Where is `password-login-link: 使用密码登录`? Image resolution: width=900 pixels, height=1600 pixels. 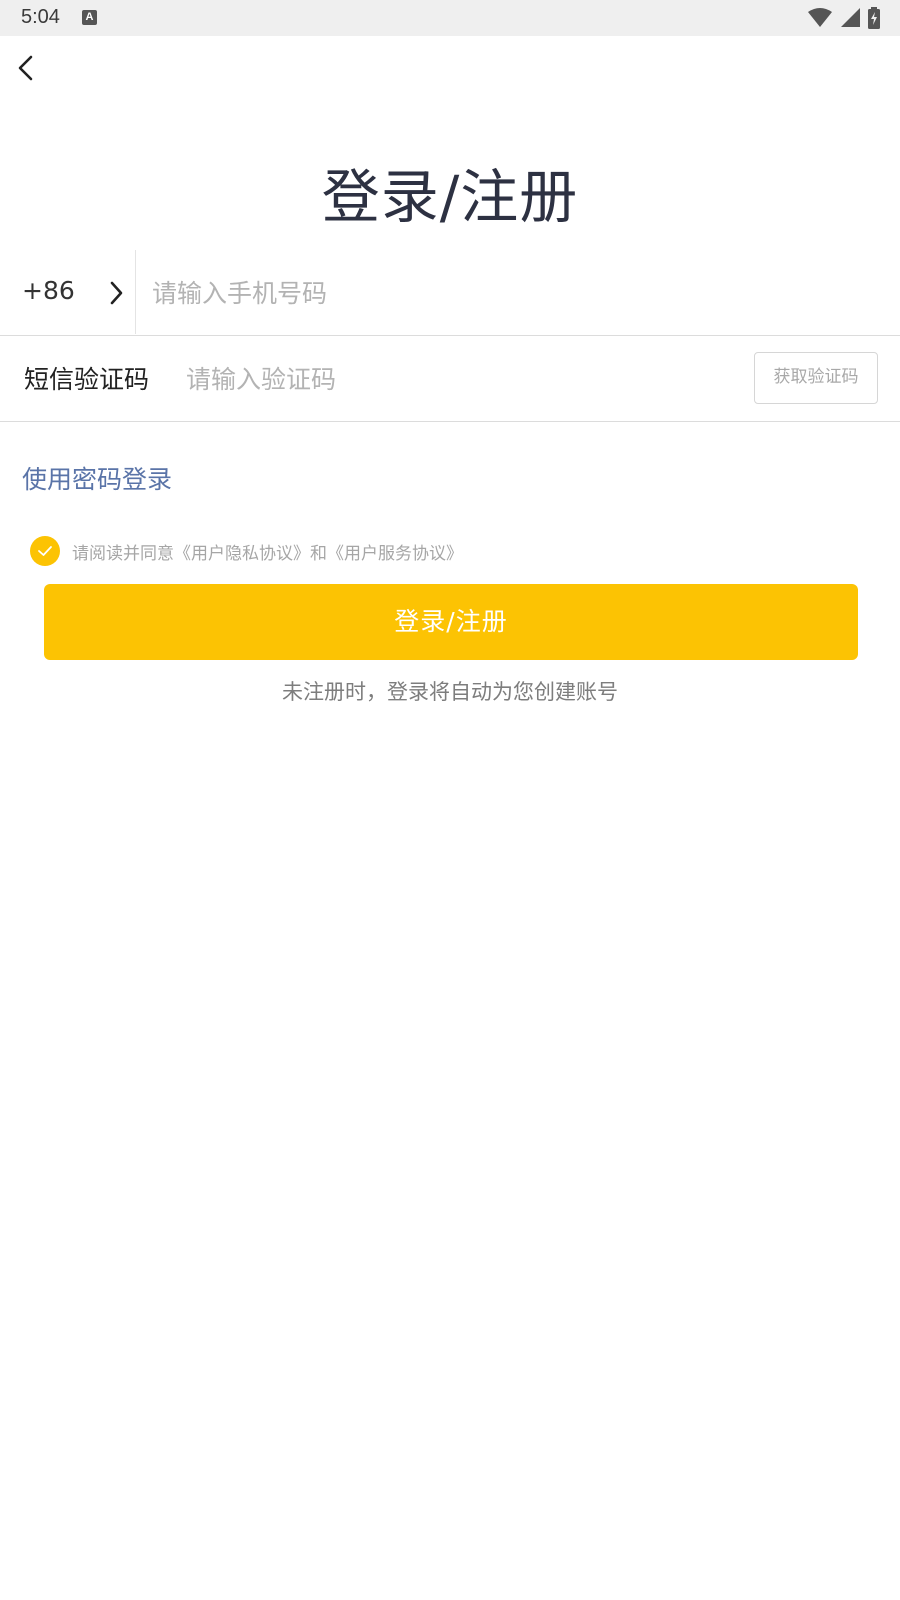
password-login-link: 使用密码登录 is located at coordinates (97, 478).